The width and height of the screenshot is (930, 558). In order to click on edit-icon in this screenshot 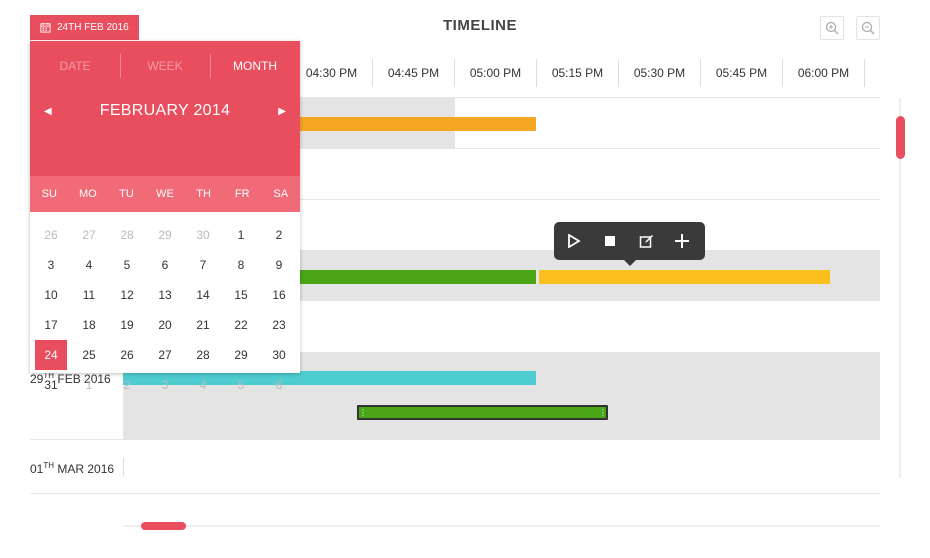, I will do `click(646, 241)`.